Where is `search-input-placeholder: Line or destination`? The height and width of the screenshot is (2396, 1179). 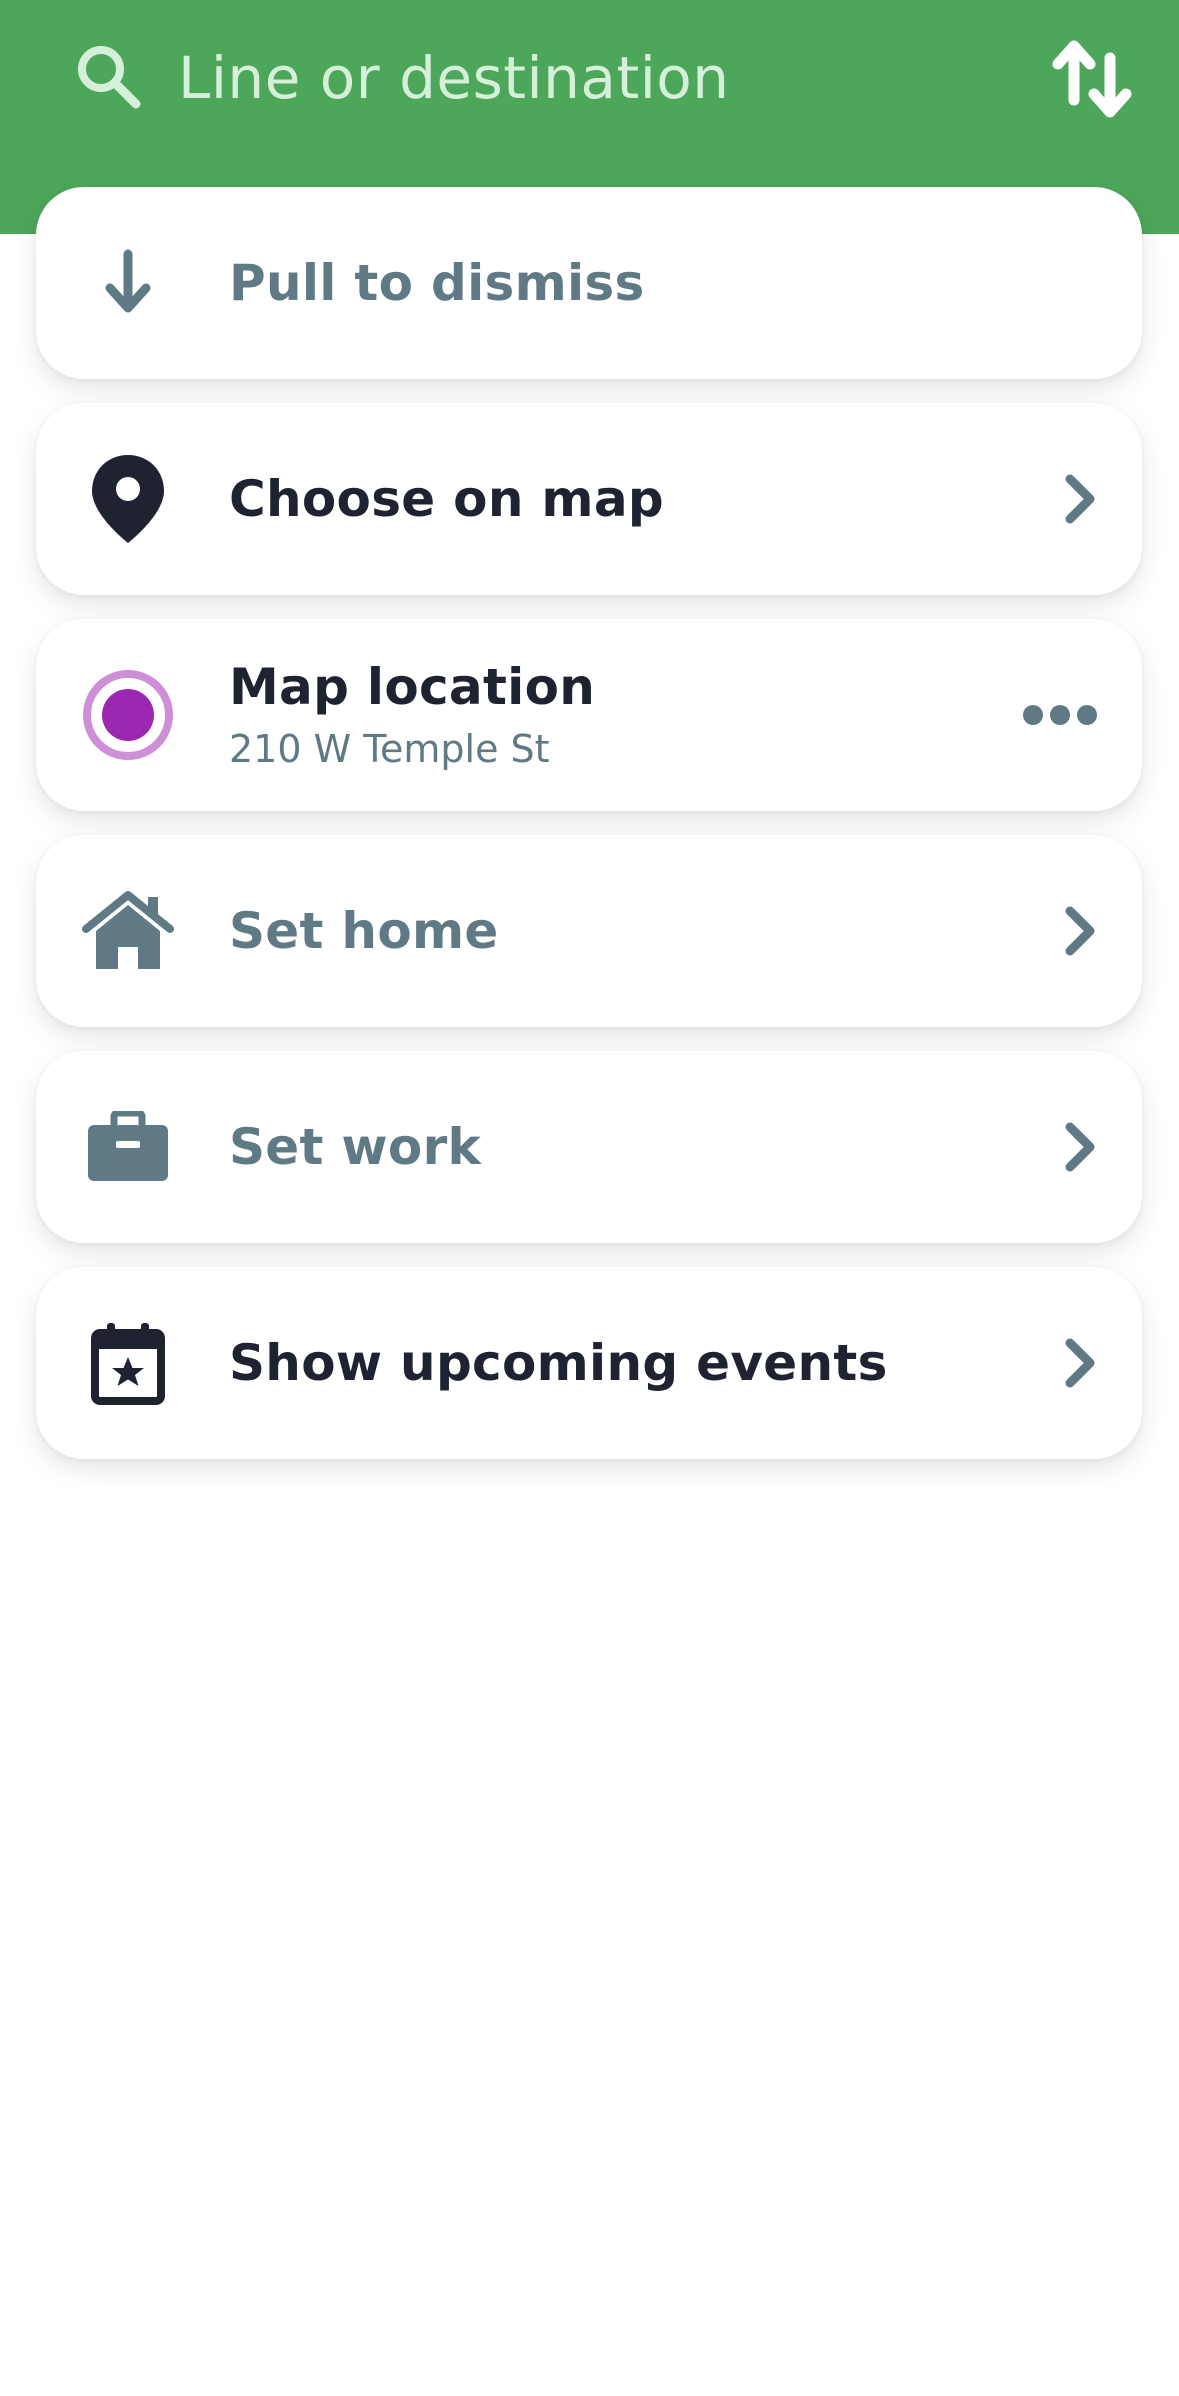 search-input-placeholder: Line or destination is located at coordinates (454, 78).